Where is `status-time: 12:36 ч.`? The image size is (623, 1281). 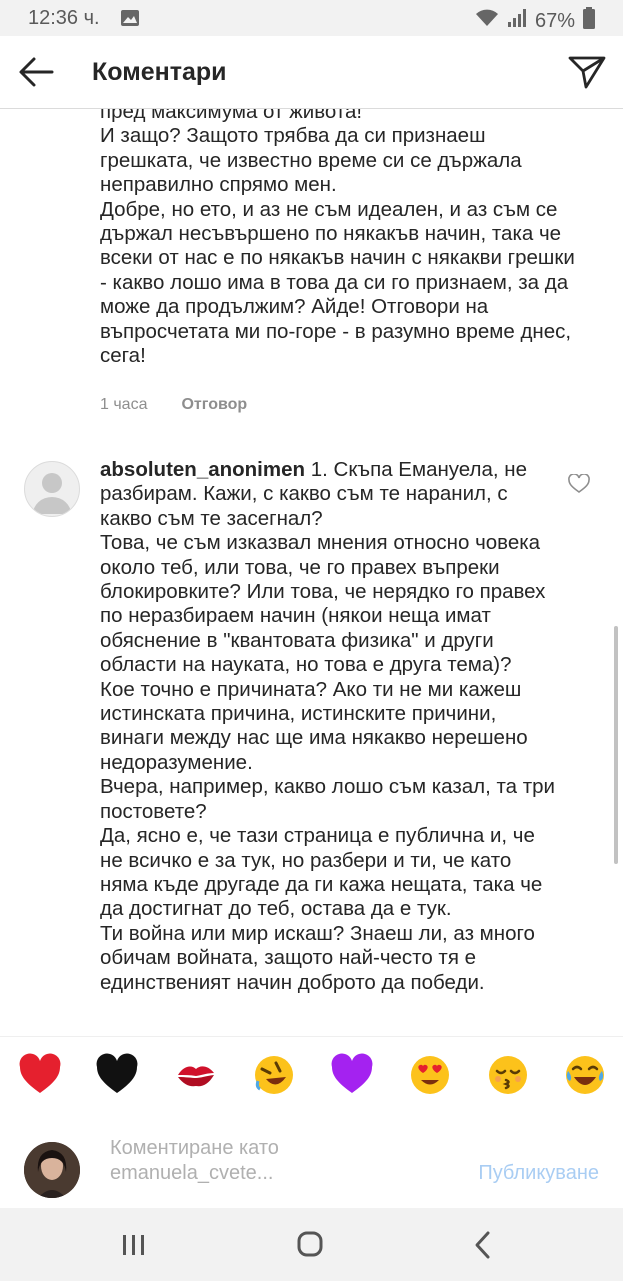 status-time: 12:36 ч. is located at coordinates (64, 18).